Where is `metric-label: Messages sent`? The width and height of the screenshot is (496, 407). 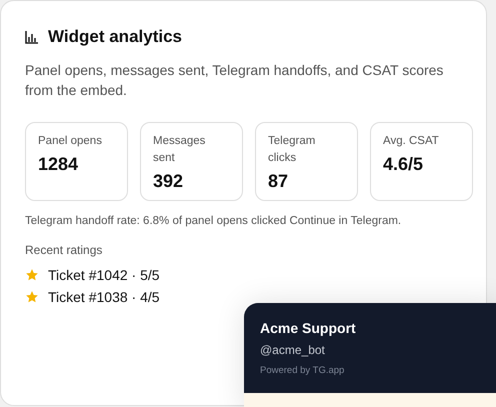
metric-label: Messages sent is located at coordinates (179, 150).